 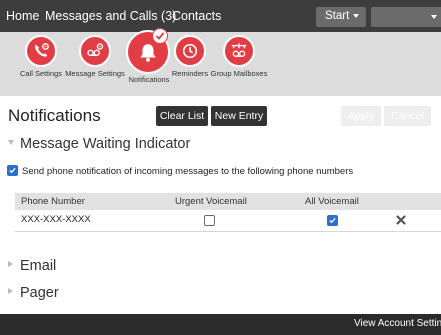 I want to click on page-title: Notifications, so click(x=54, y=115).